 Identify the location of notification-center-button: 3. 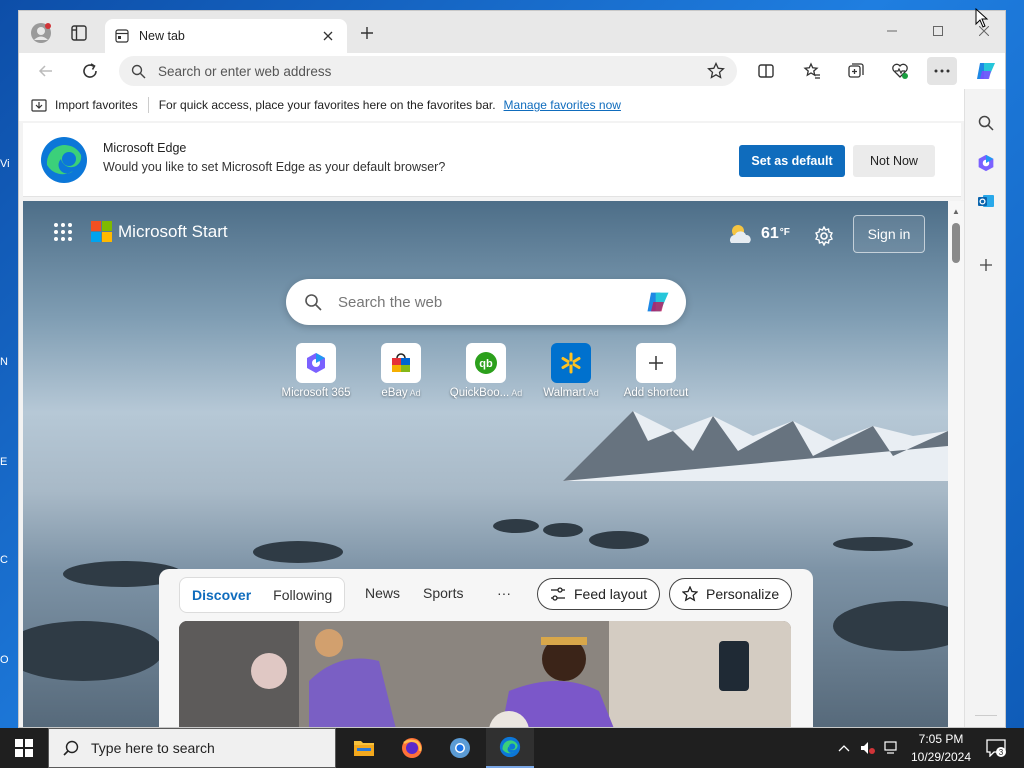
(996, 748).